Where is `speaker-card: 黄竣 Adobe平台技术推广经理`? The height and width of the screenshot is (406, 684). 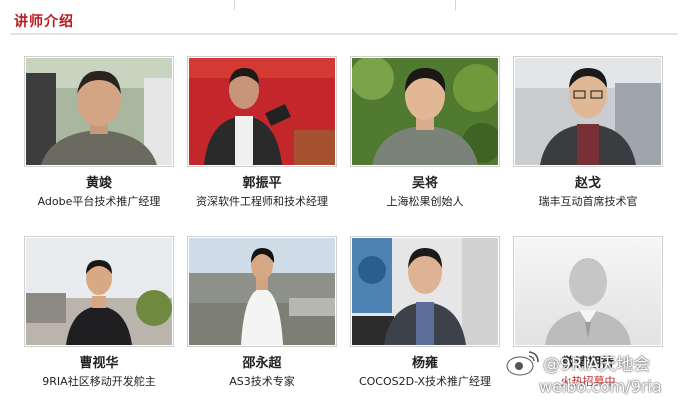 speaker-card: 黄竣 Adobe平台技术推广经理 is located at coordinates (99, 132).